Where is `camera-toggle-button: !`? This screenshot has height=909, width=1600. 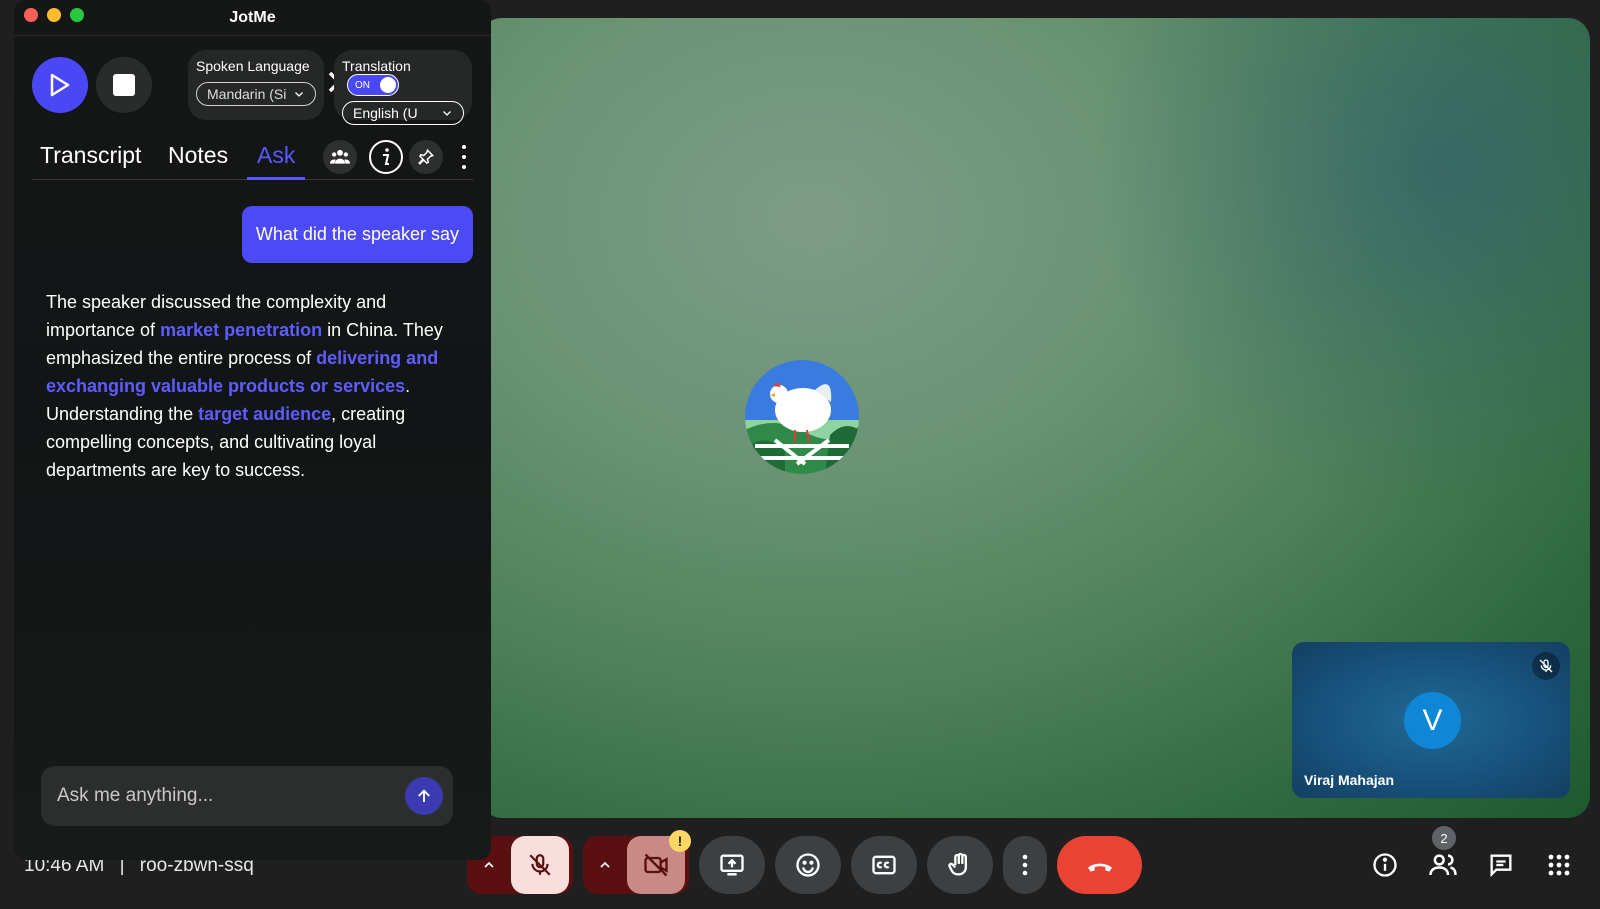 camera-toggle-button: ! is located at coordinates (659, 862).